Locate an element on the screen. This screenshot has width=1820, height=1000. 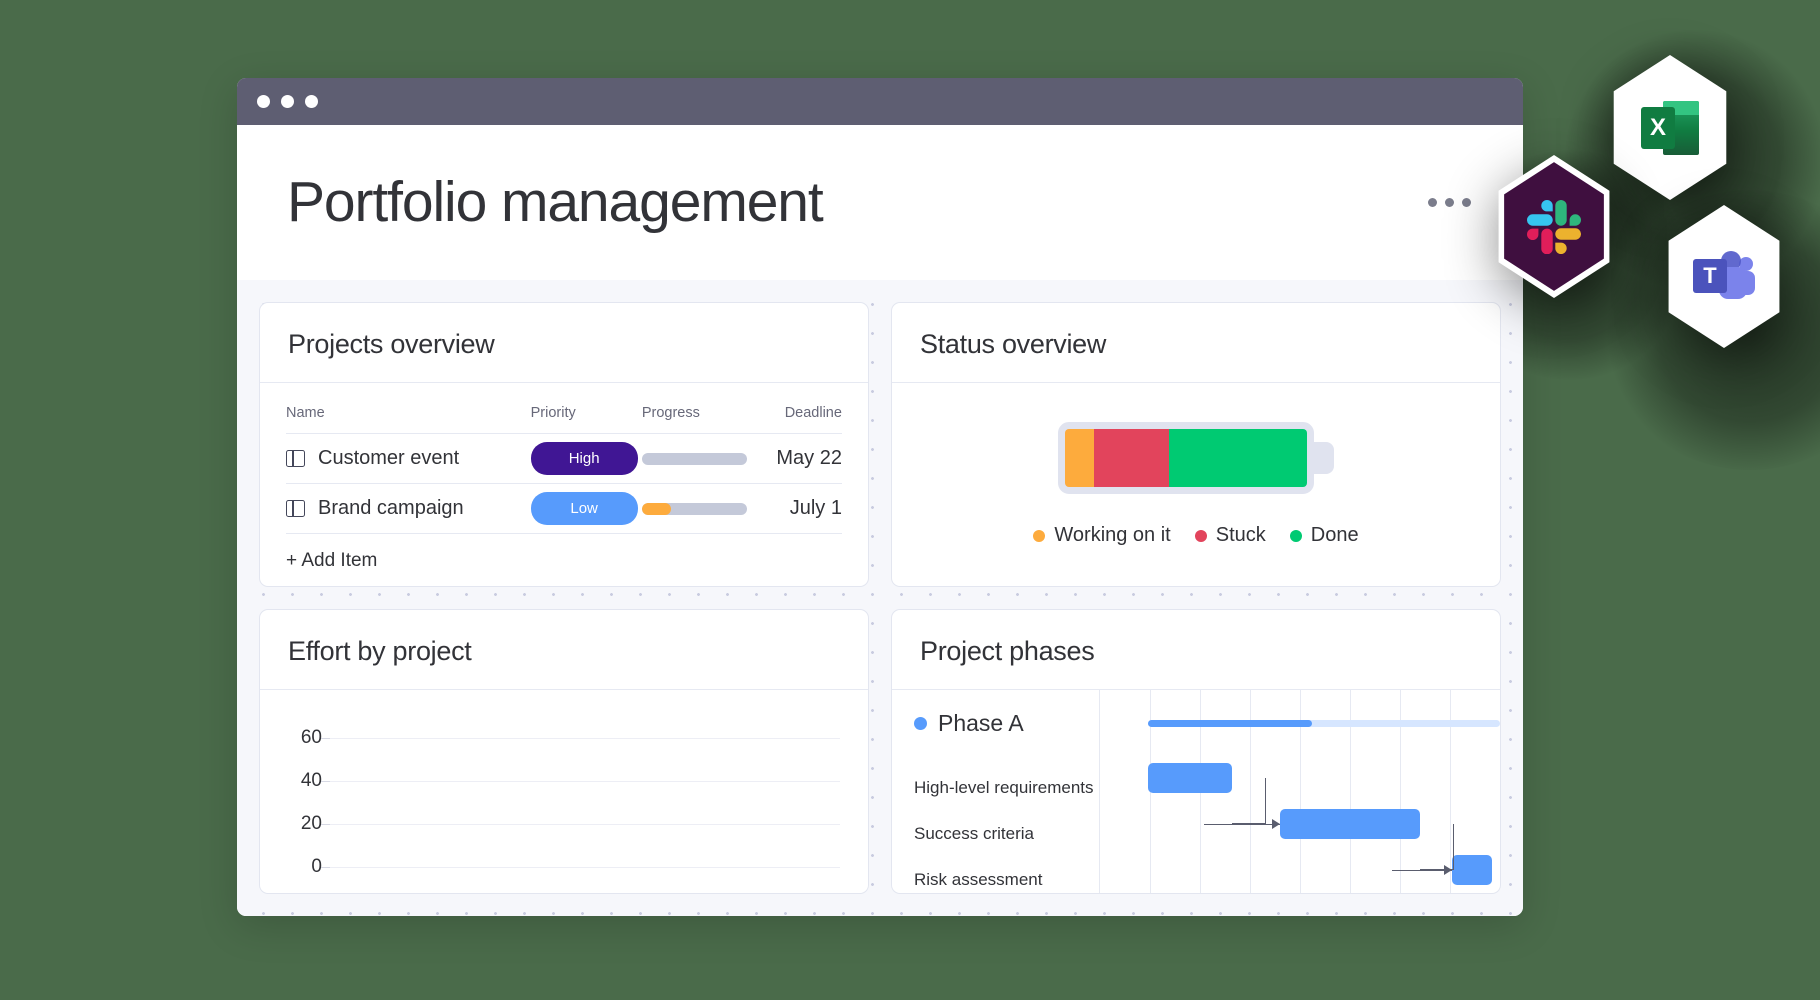
table-row: Customer event High May 22 is located at coordinates (564, 458).